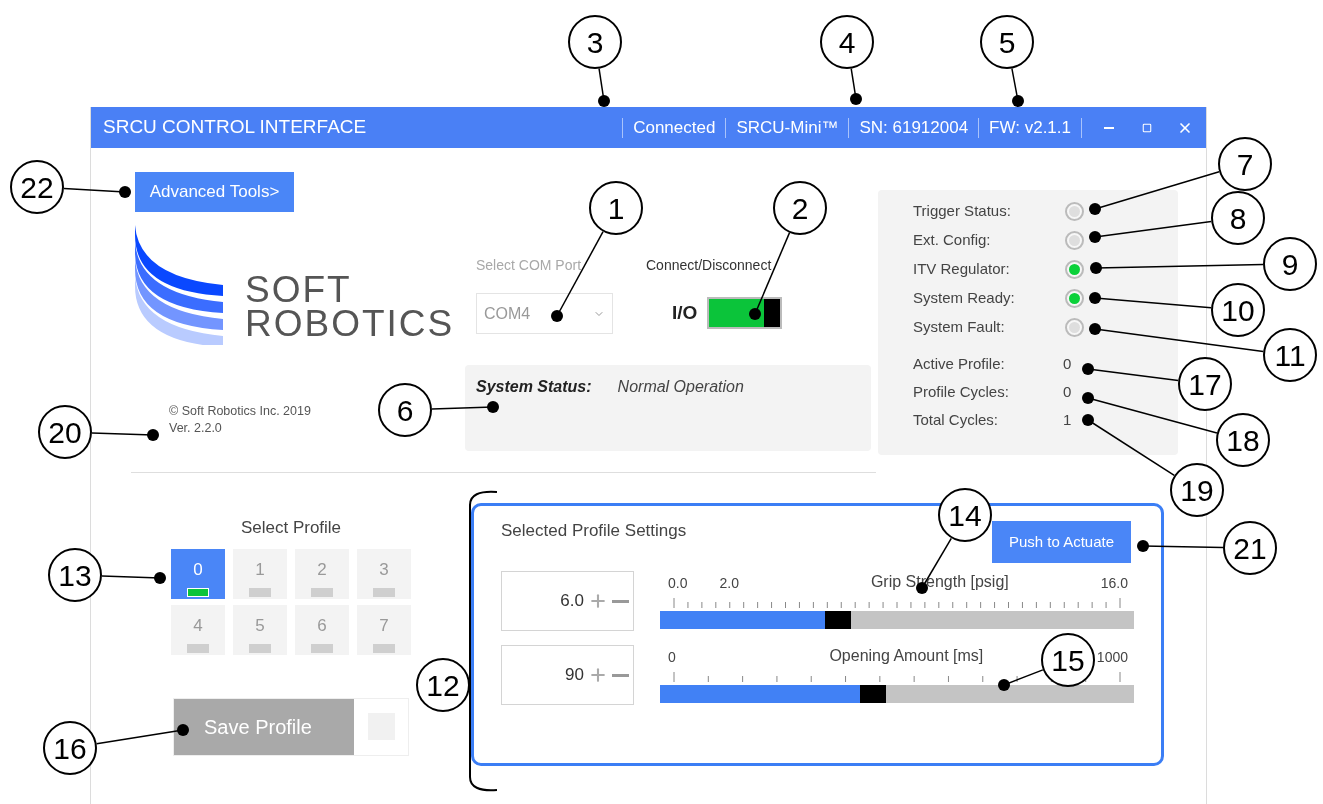 Image resolution: width=1323 pixels, height=804 pixels. Describe the element at coordinates (709, 265) in the screenshot. I see `field-label: Connect/Disconnect` at that location.